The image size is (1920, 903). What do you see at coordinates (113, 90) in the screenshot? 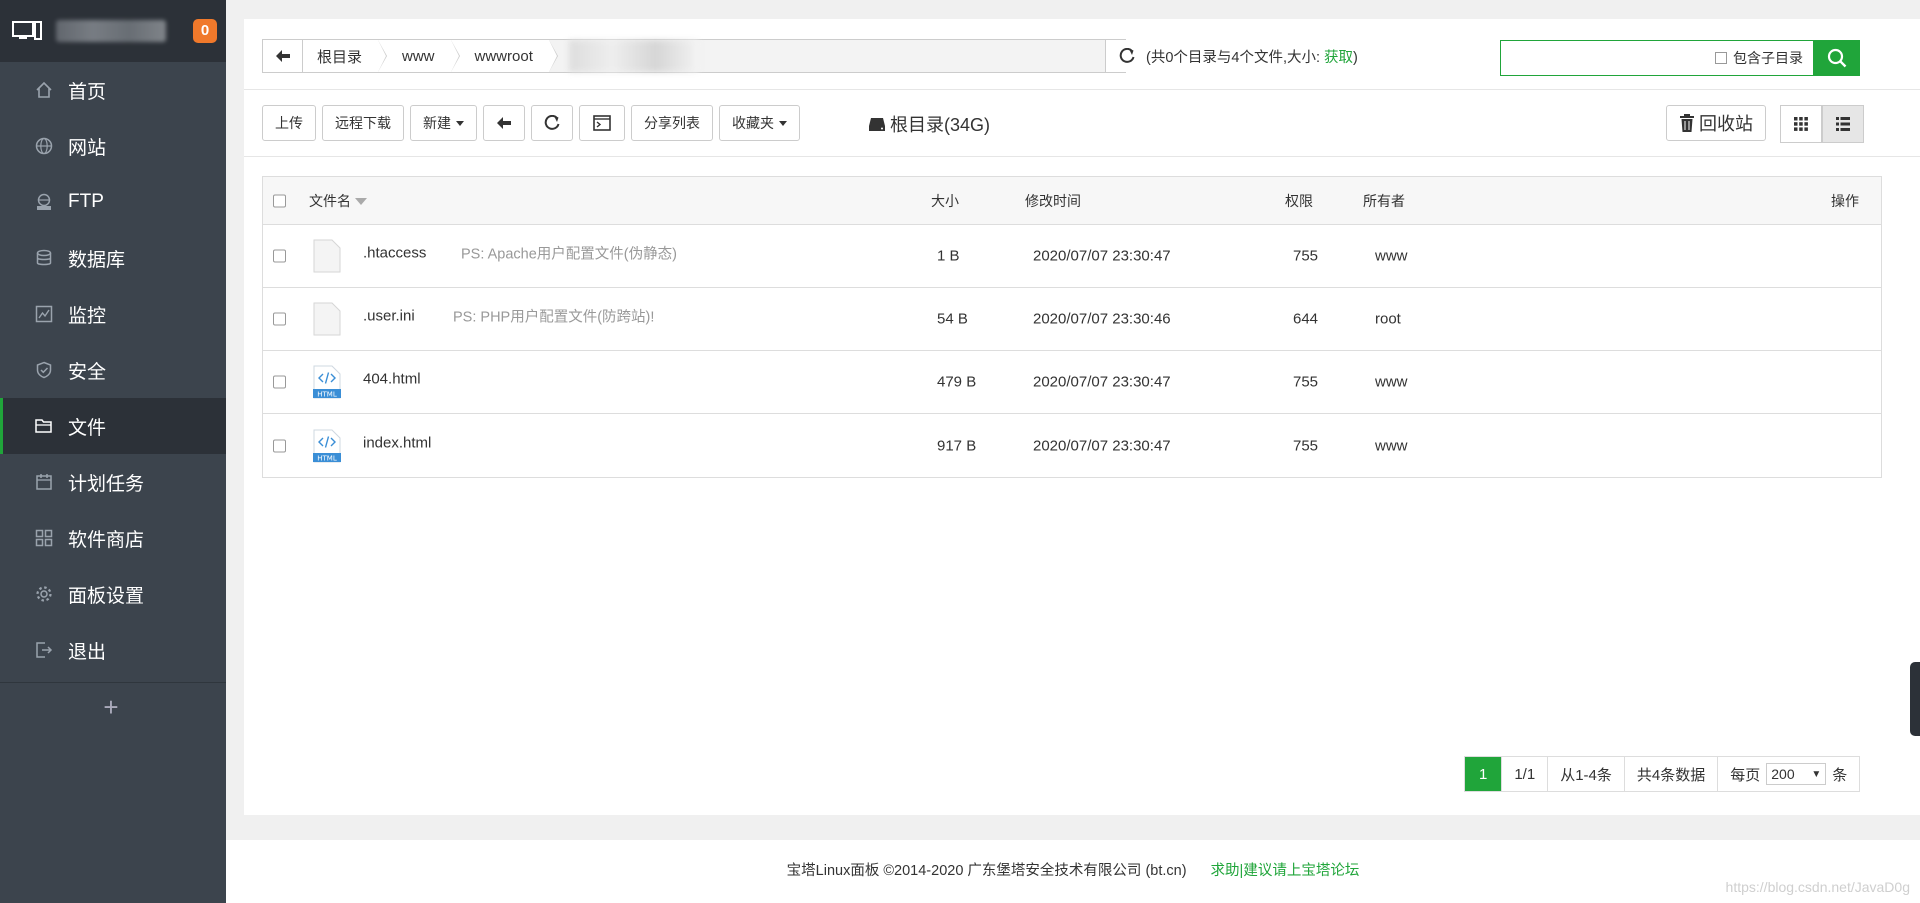
I see `sidebar-item-0: 首页` at bounding box center [113, 90].